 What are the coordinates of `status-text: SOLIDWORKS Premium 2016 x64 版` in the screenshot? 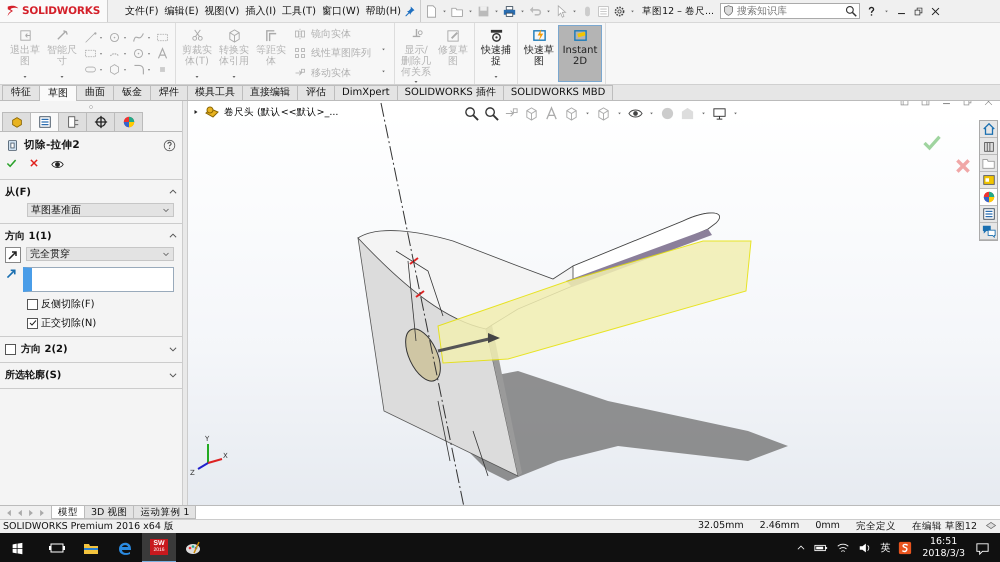 It's located at (89, 526).